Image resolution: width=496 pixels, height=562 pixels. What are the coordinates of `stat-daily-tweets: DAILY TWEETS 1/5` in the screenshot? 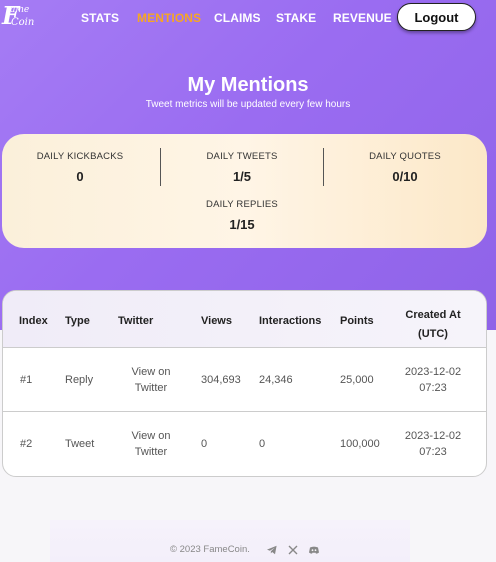 It's located at (242, 167).